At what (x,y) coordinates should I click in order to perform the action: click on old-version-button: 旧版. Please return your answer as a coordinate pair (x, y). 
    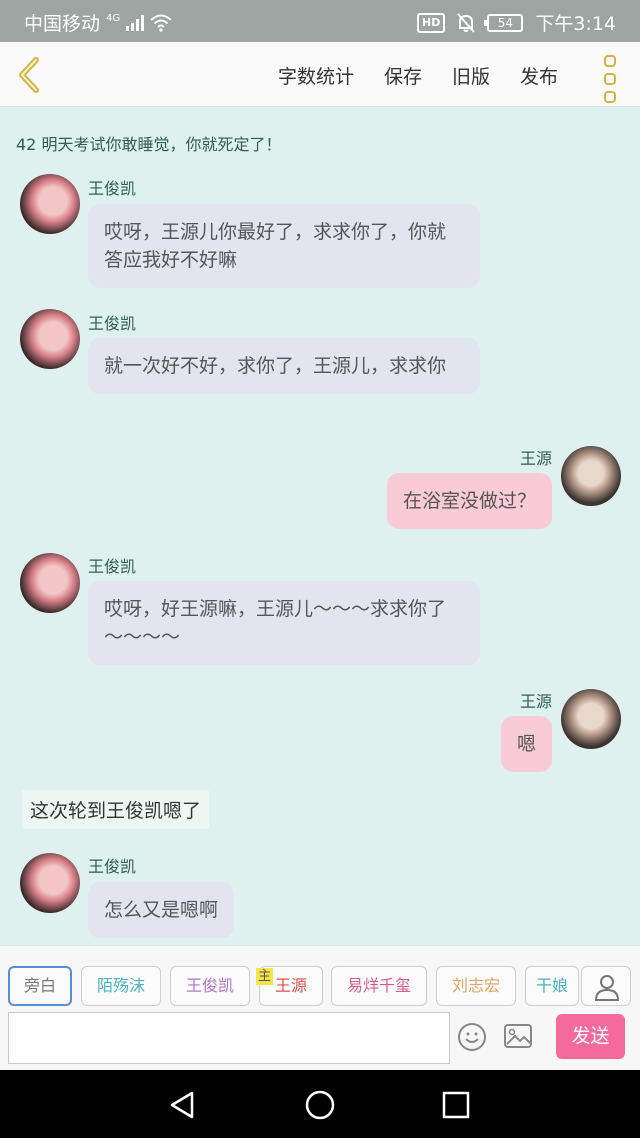
    Looking at the image, I should click on (471, 75).